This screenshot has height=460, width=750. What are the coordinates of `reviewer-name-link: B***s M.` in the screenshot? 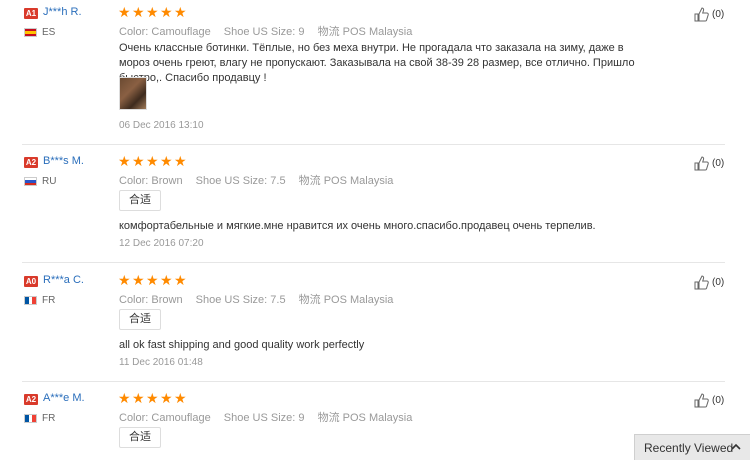 It's located at (63, 161).